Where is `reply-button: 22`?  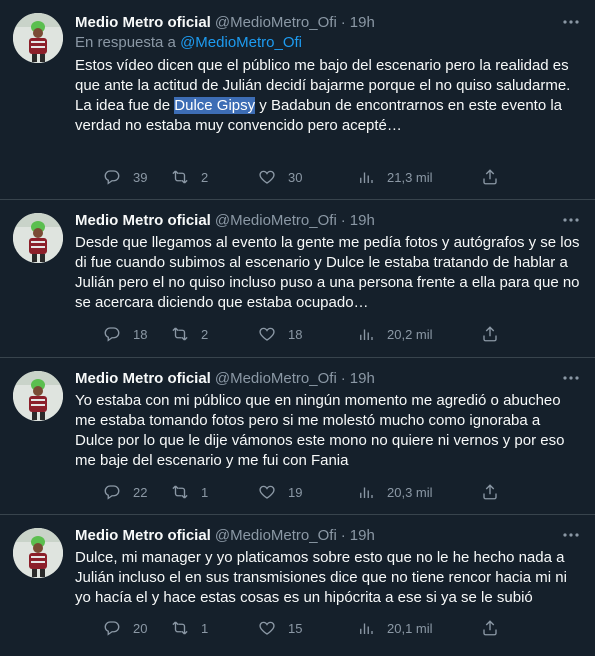
reply-button: 22 is located at coordinates (125, 492).